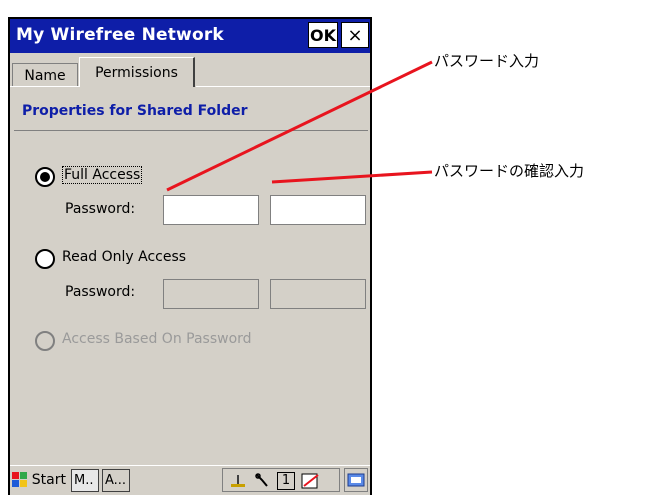  What do you see at coordinates (20, 480) in the screenshot?
I see `windows-flag-icon` at bounding box center [20, 480].